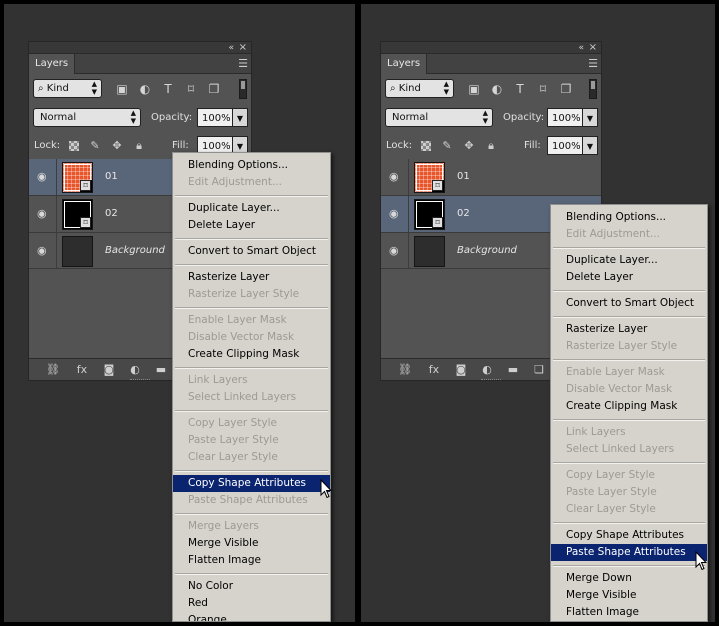  I want to click on menu-item-no-color: No Color, so click(251, 586).